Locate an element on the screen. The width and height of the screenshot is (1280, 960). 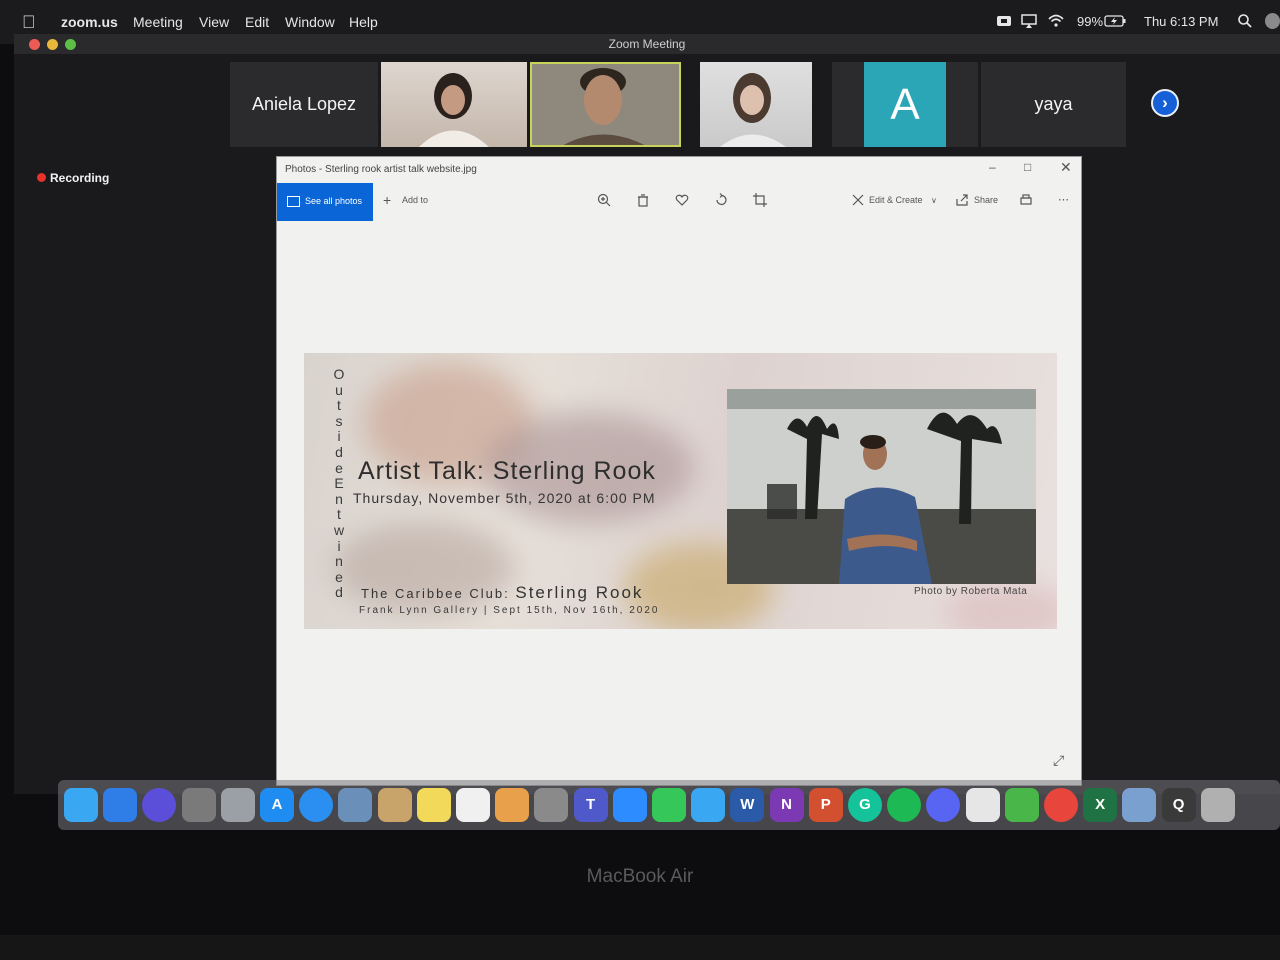
menu-edit: Edit is located at coordinates (257, 22).